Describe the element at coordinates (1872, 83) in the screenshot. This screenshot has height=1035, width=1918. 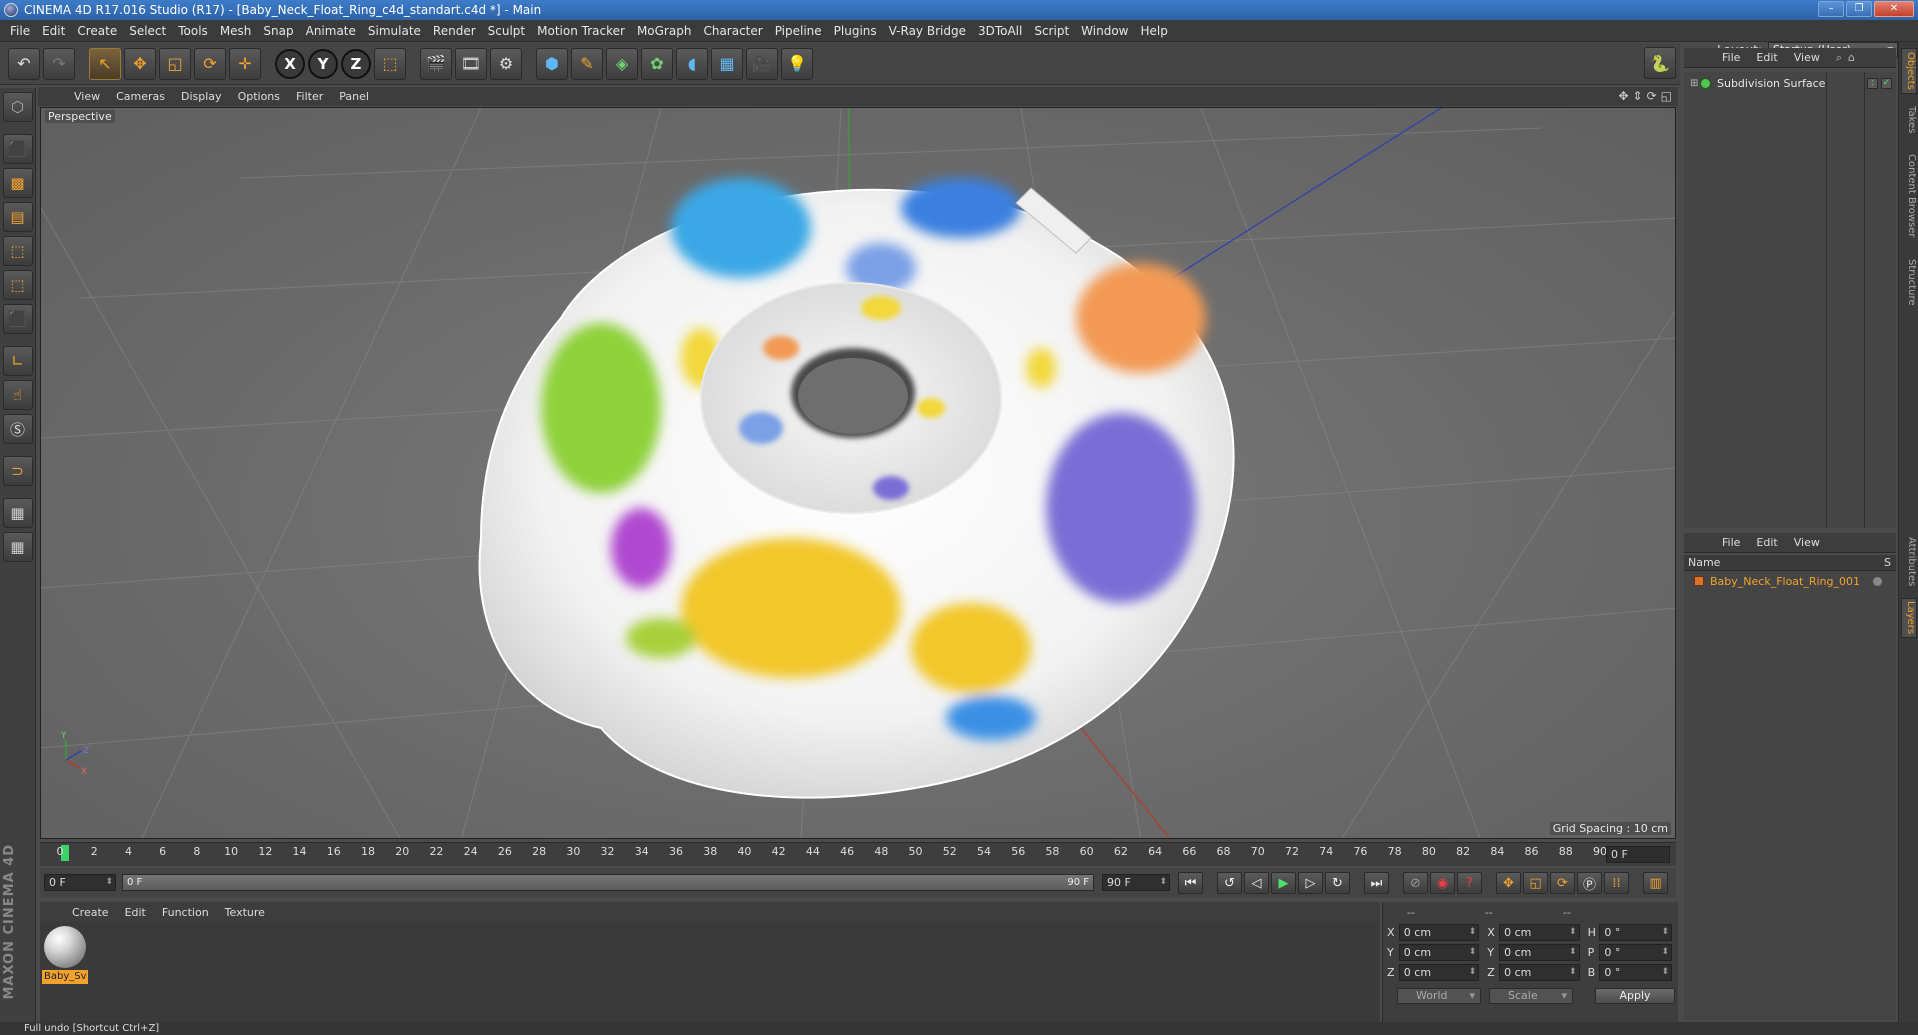
I see `visibility-flag-icon: :` at that location.